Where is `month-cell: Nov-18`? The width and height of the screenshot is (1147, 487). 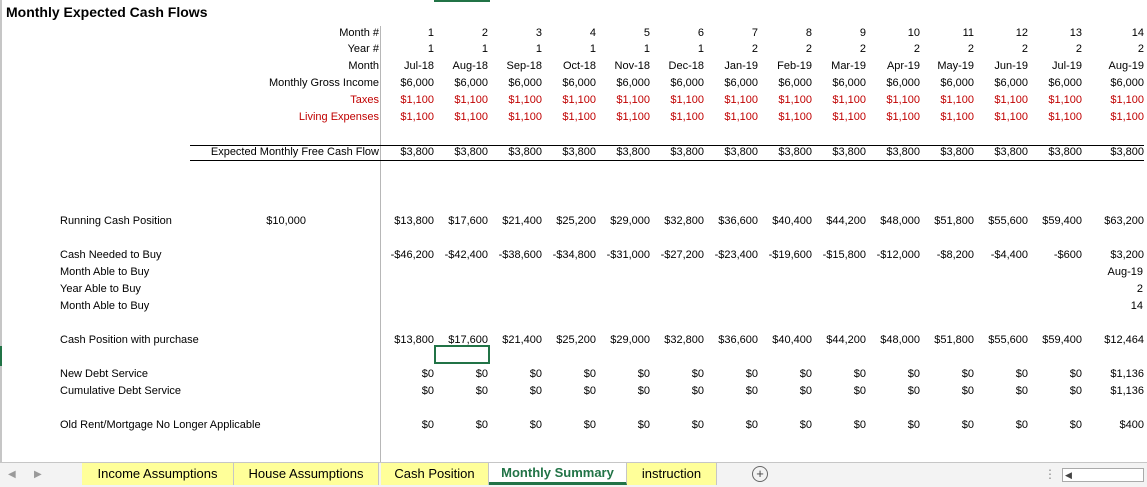
month-cell: Nov-18 is located at coordinates (632, 66).